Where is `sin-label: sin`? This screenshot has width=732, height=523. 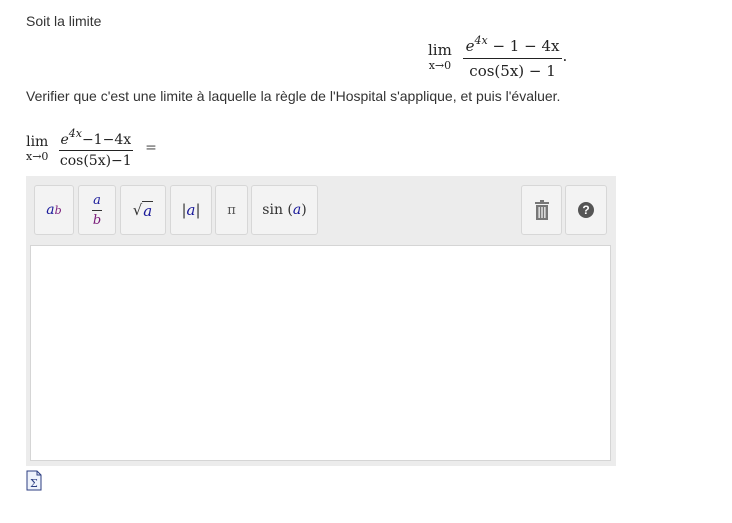 sin-label: sin is located at coordinates (272, 210).